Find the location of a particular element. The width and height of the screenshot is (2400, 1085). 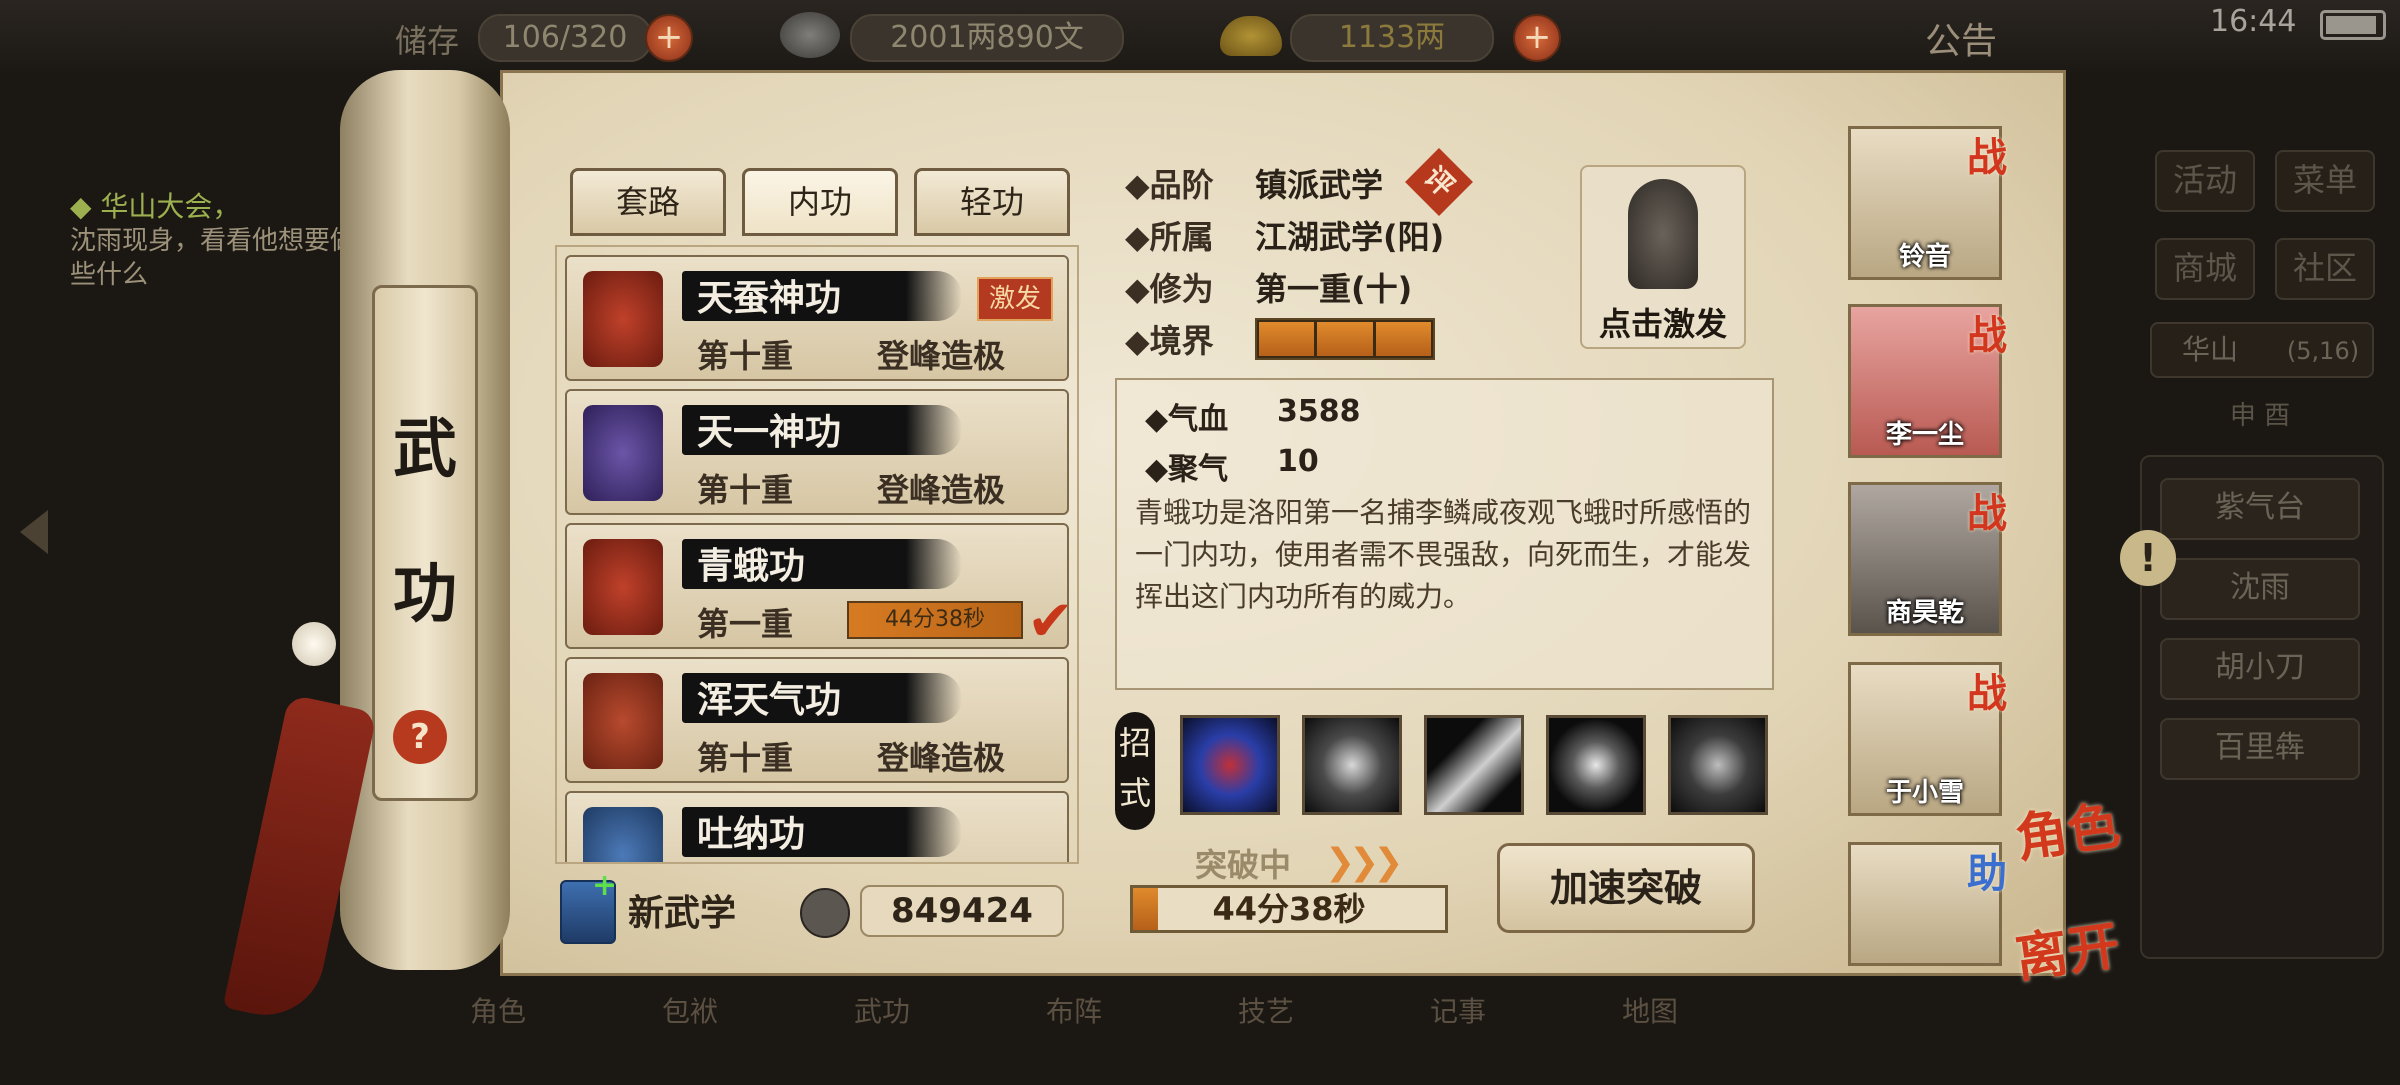

nav-role: 角色 is located at coordinates (545, 1037).